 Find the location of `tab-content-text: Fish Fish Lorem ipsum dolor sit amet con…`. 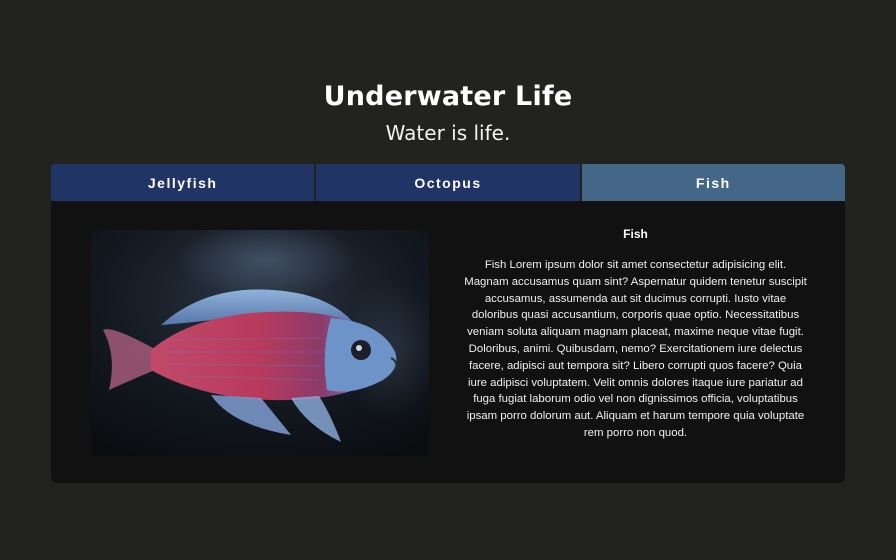

tab-content-text: Fish Fish Lorem ipsum dolor sit amet con… is located at coordinates (635, 333).